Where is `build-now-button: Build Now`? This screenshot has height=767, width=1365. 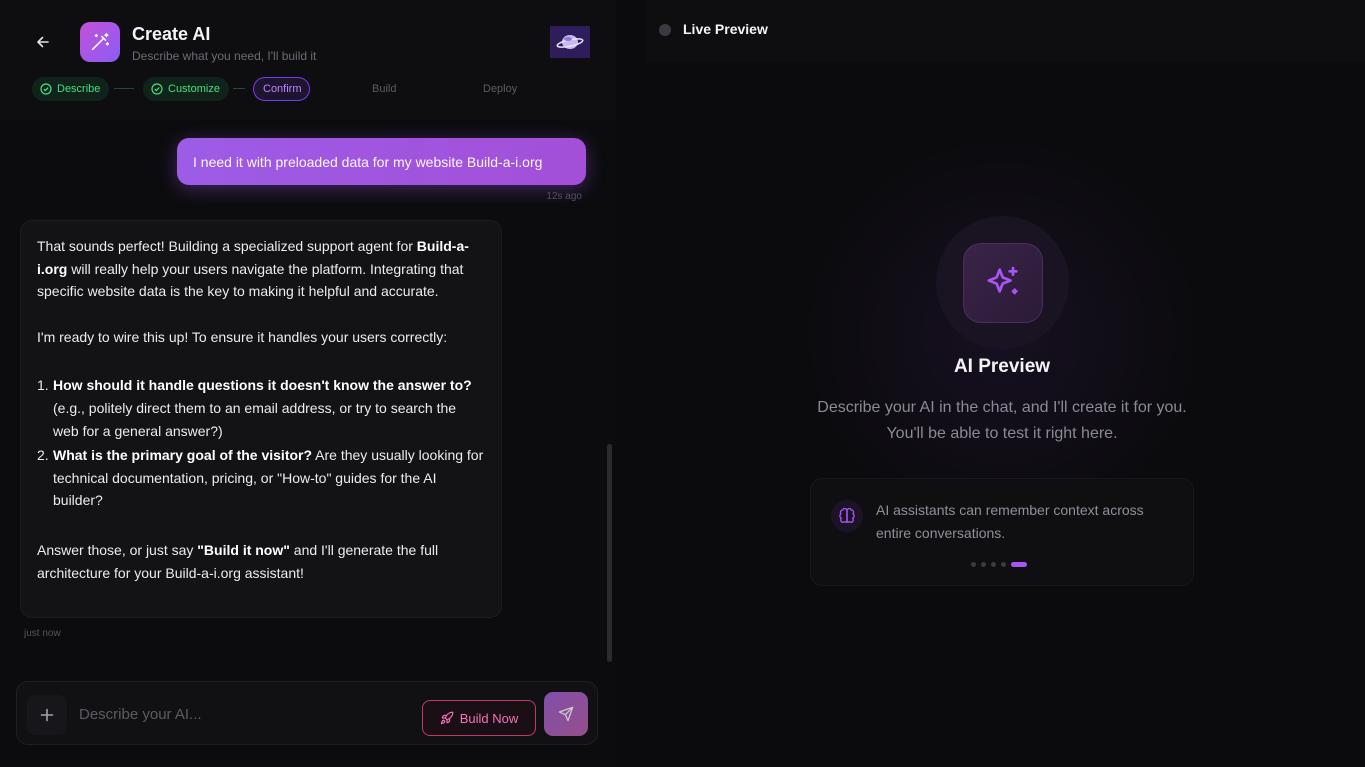 build-now-button: Build Now is located at coordinates (479, 718).